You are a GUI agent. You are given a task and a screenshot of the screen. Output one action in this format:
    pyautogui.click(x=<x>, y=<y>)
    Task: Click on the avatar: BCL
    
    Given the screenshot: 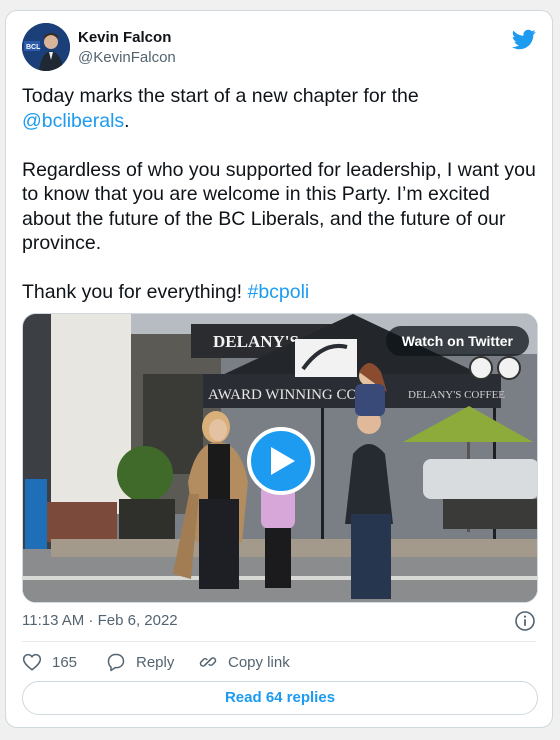 What is the action you would take?
    pyautogui.click(x=46, y=47)
    